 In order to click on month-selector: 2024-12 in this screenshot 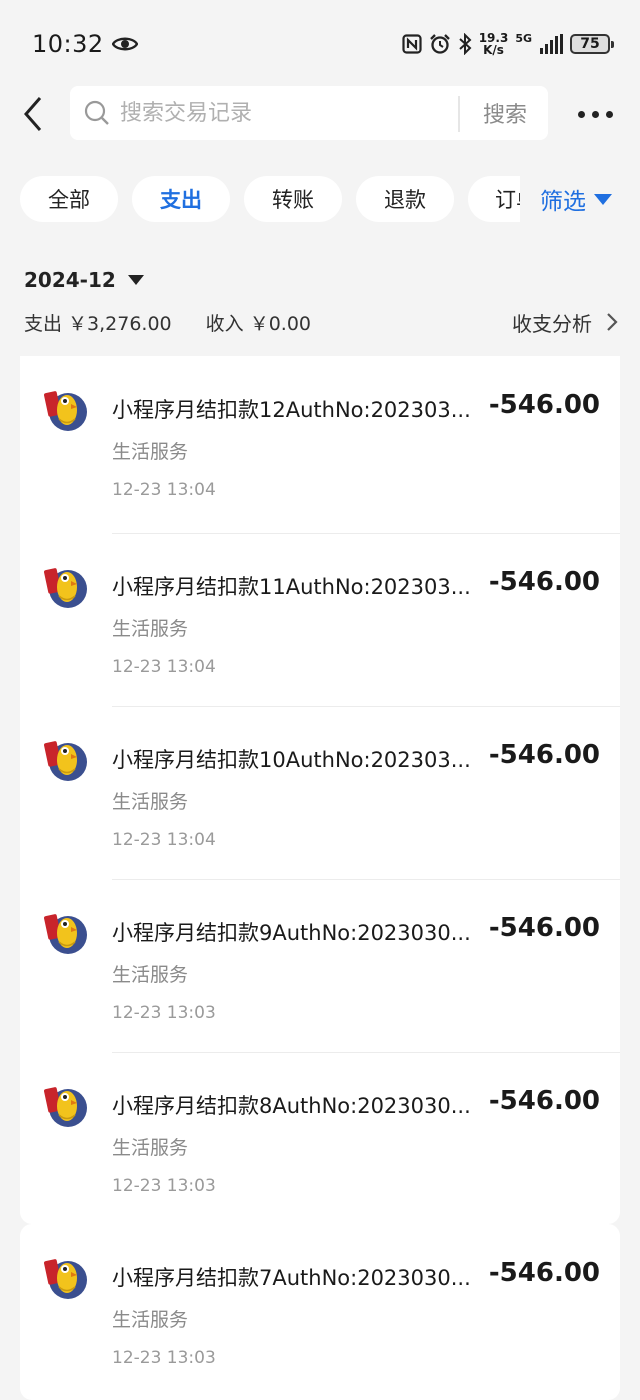, I will do `click(84, 280)`.